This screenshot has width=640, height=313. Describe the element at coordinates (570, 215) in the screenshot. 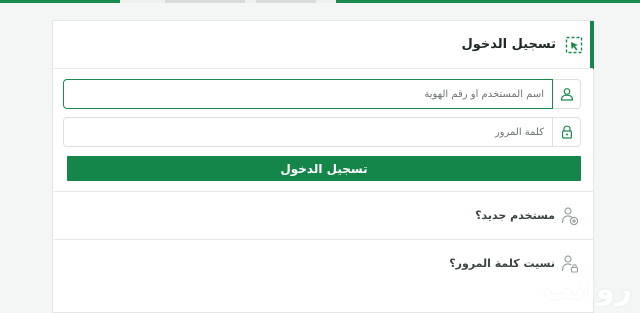

I see `user-plus-icon` at that location.